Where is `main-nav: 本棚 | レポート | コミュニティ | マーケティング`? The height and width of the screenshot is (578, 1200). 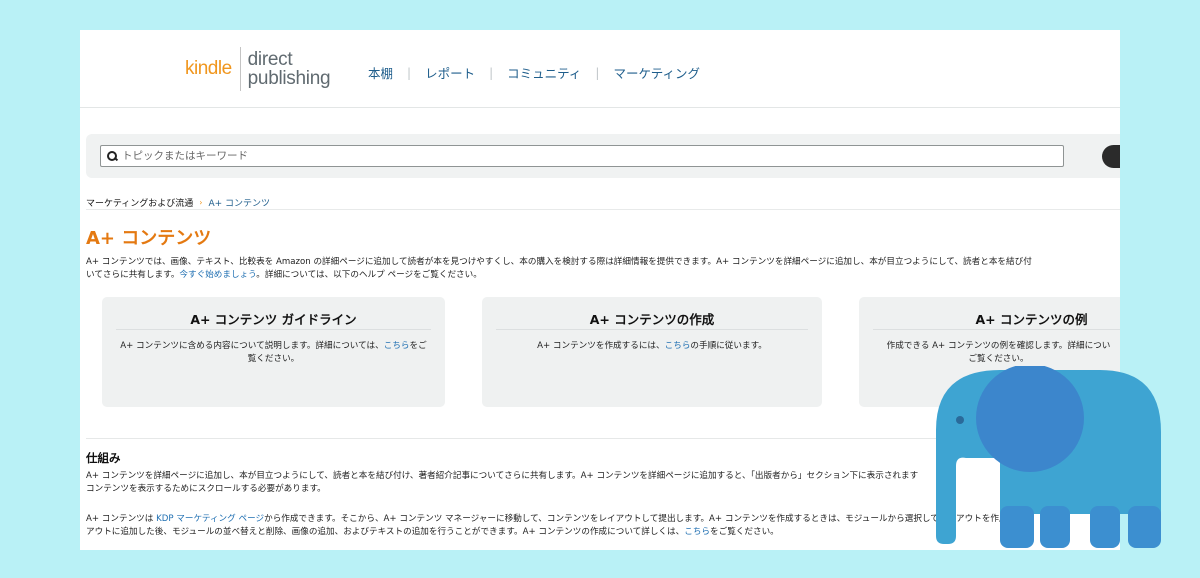
main-nav: 本棚 | レポート | コミュニティ | マーケティング is located at coordinates (534, 72).